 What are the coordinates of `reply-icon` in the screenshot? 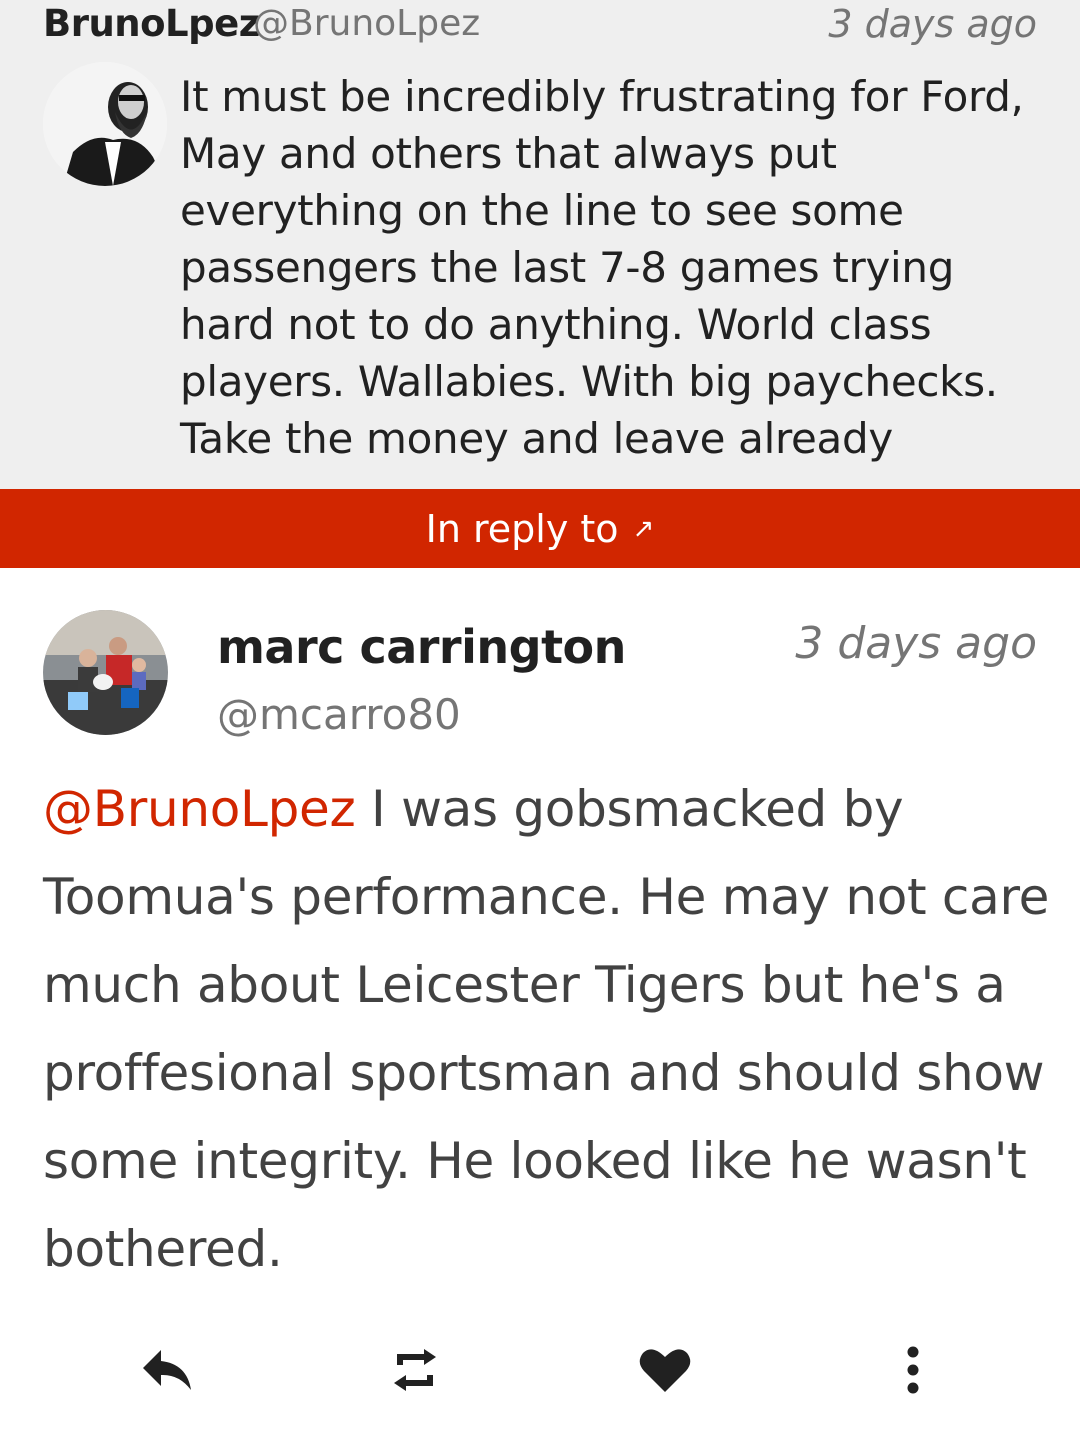 It's located at (167, 1370).